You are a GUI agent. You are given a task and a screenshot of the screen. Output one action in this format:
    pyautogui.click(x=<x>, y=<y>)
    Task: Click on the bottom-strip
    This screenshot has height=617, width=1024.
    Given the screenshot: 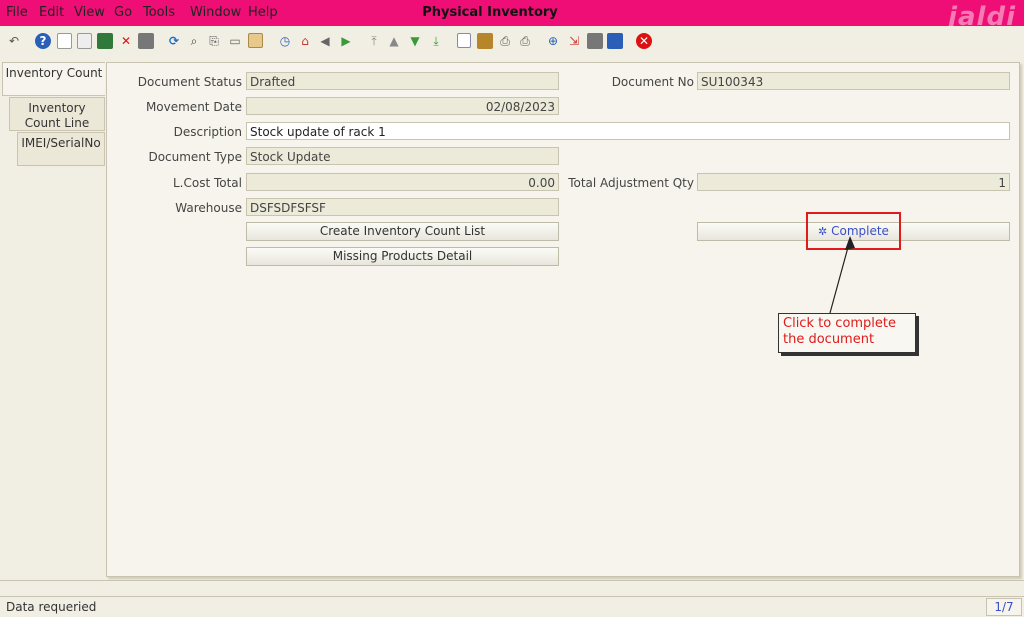 What is the action you would take?
    pyautogui.click(x=512, y=587)
    